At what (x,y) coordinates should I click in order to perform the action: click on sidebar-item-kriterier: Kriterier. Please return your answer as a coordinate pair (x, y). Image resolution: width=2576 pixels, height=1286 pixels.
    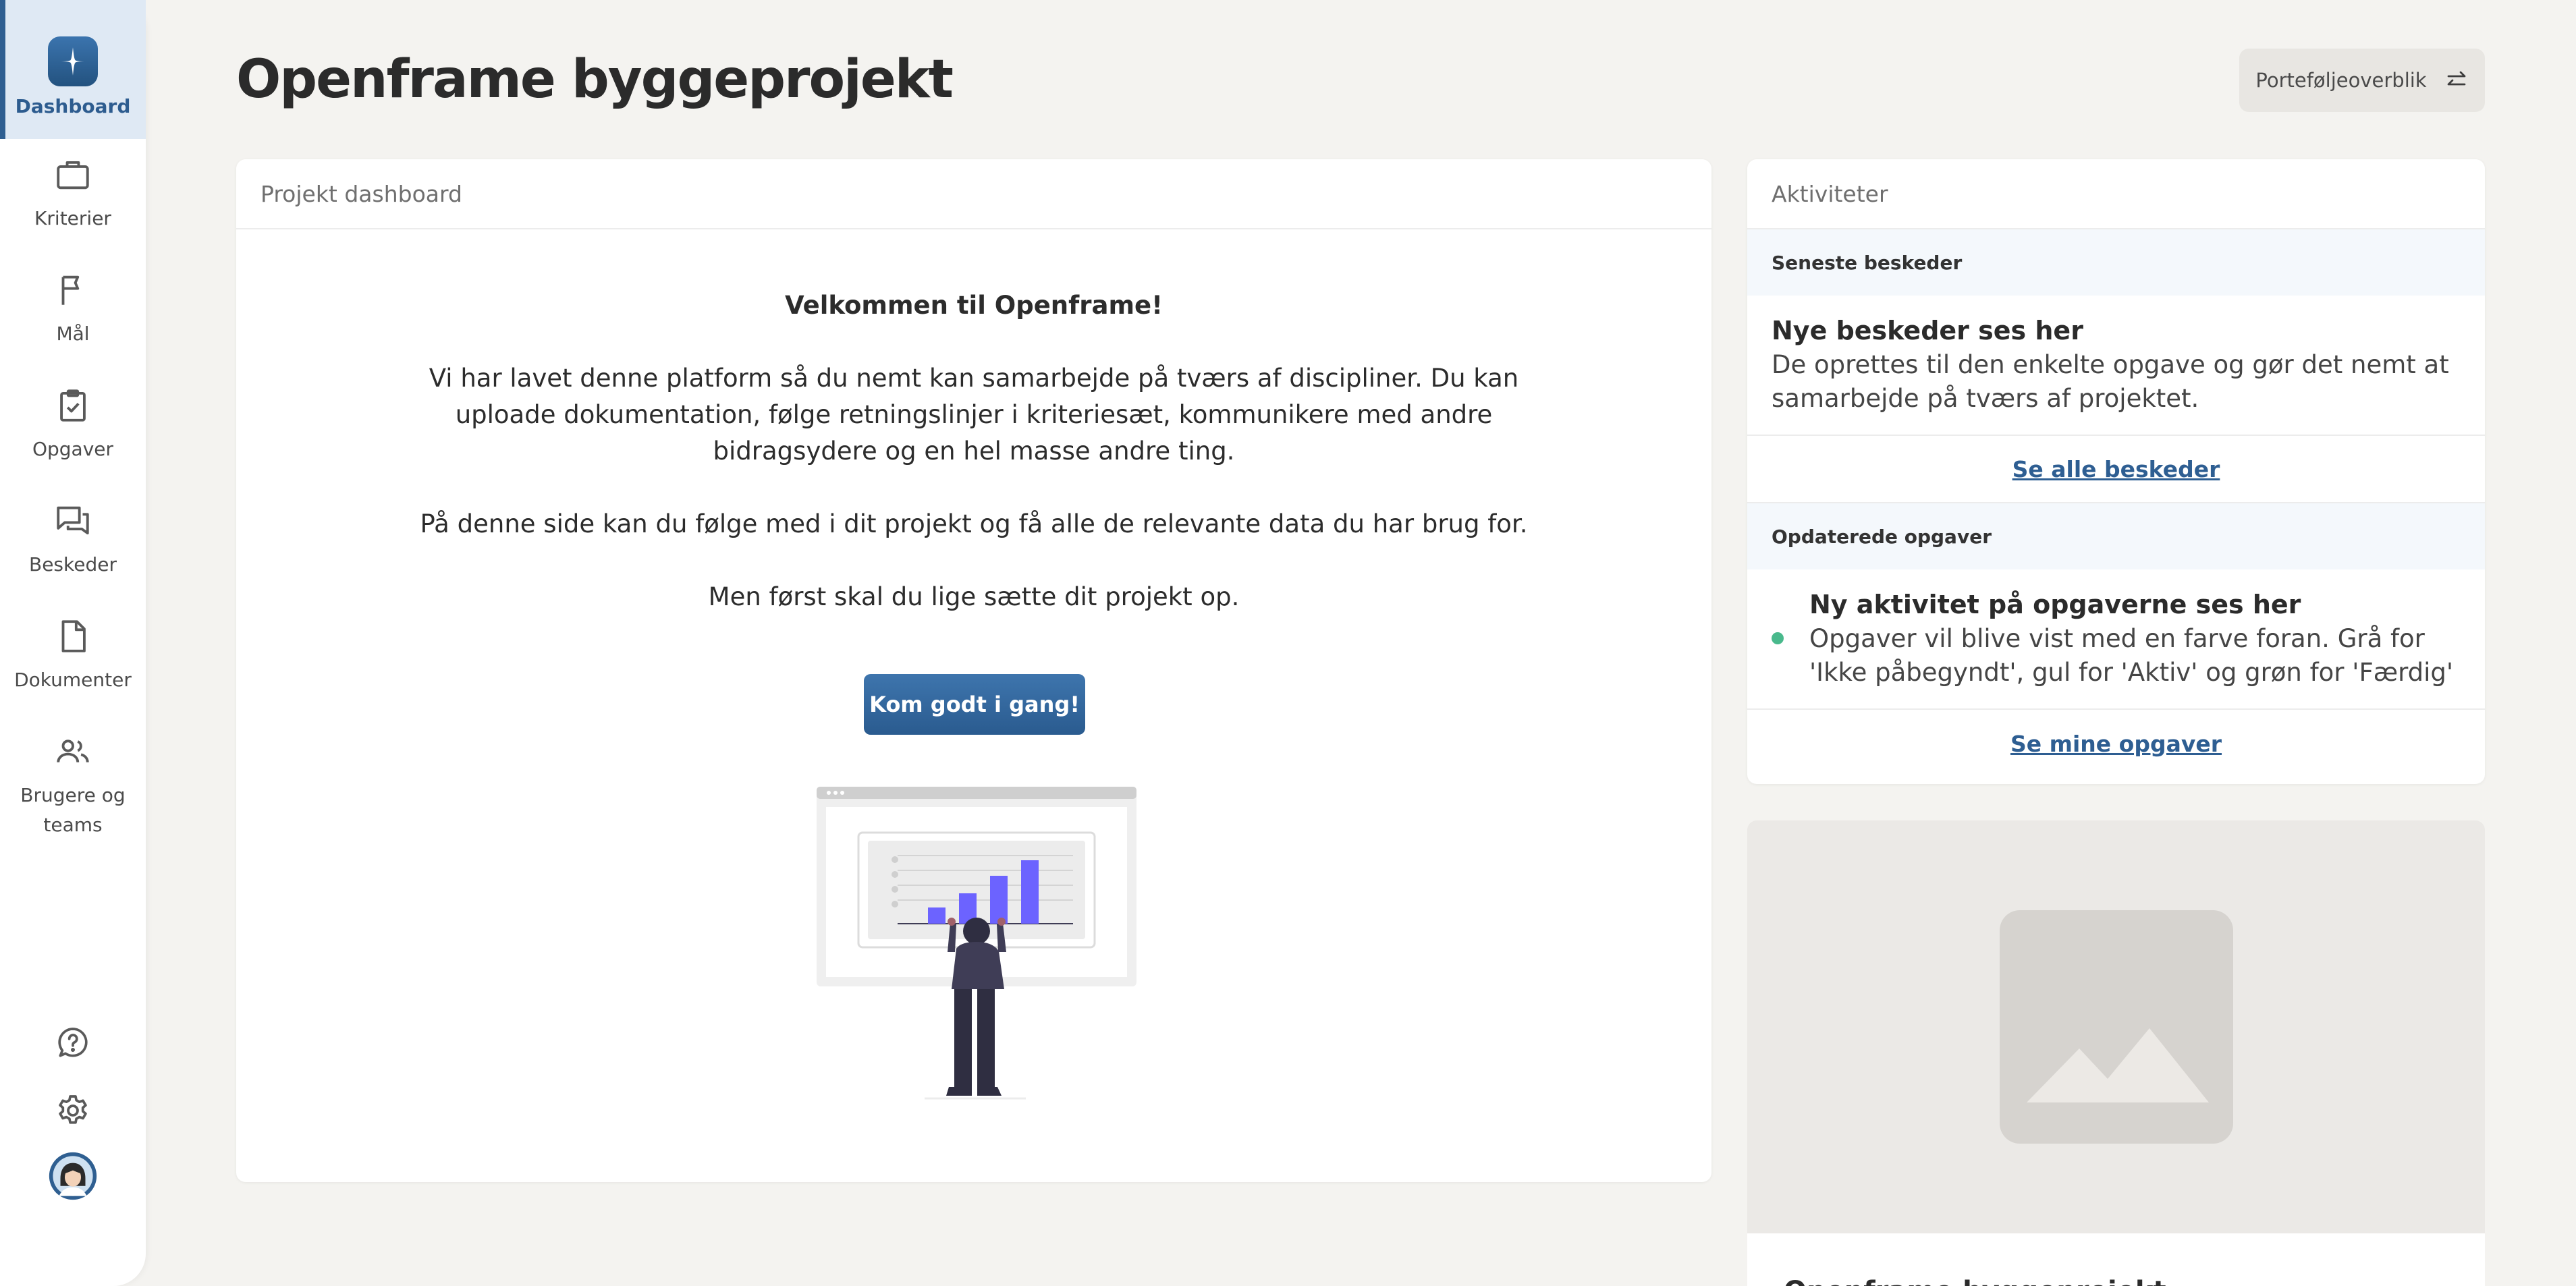
    Looking at the image, I should click on (73, 194).